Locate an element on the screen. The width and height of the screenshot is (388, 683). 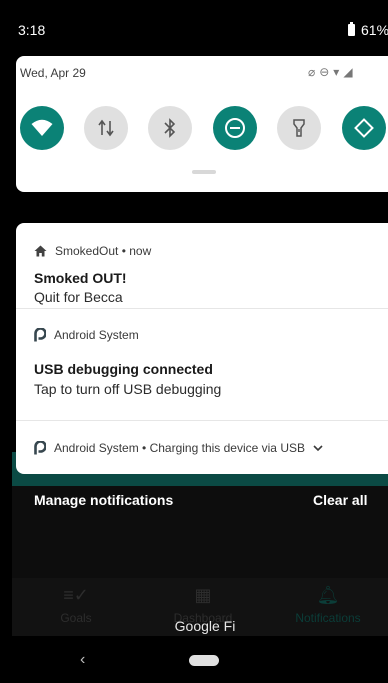
chevron-down-icon is located at coordinates (318, 448).